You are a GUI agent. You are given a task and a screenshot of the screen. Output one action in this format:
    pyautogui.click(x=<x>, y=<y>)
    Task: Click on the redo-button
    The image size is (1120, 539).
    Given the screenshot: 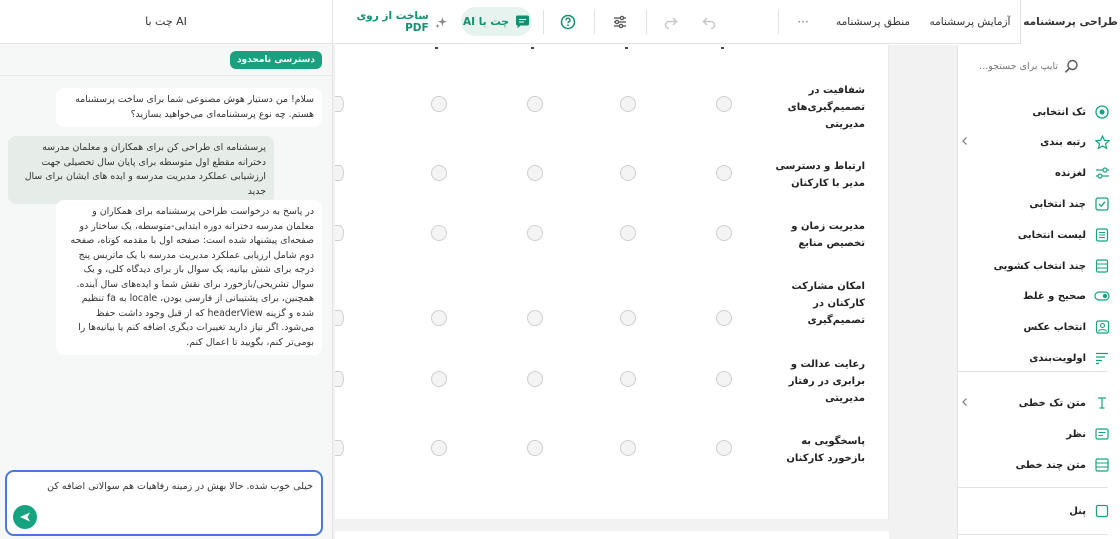 What is the action you would take?
    pyautogui.click(x=671, y=22)
    